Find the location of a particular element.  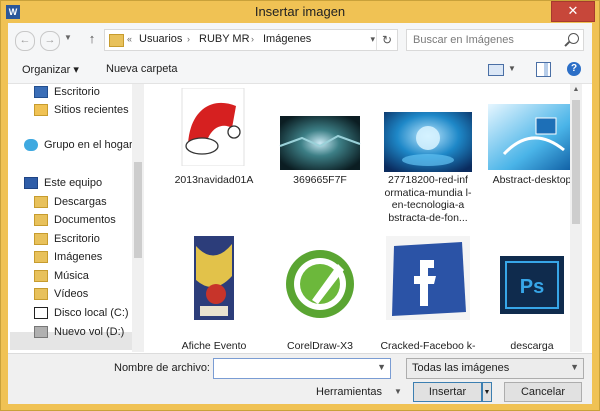

change-view-icon is located at coordinates (496, 70).